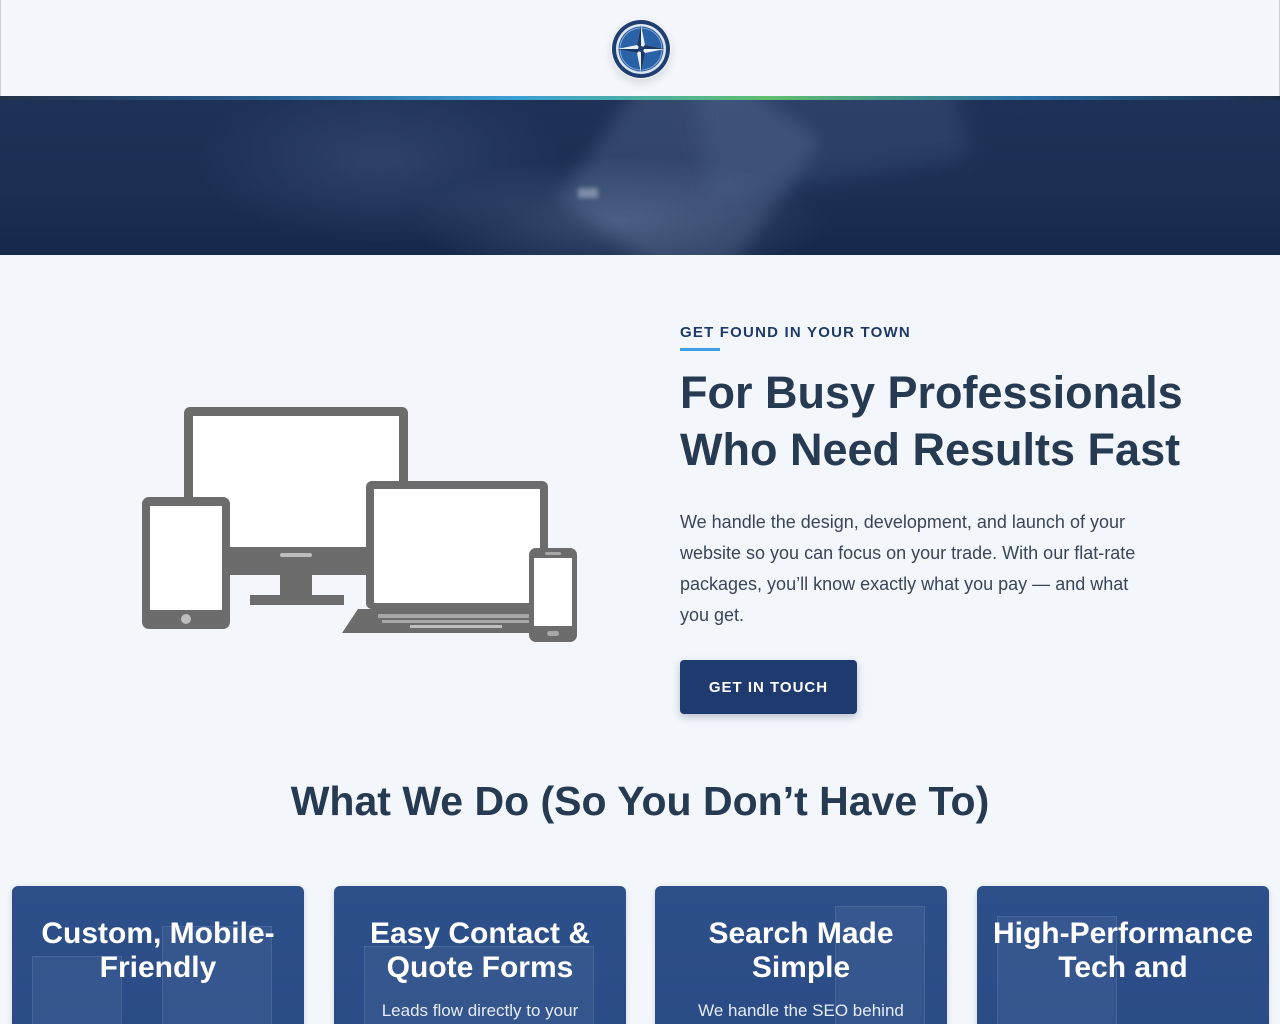 This screenshot has height=1024, width=1280. I want to click on service-card-mobile: Custom, Mobile-Friendly, so click(158, 955).